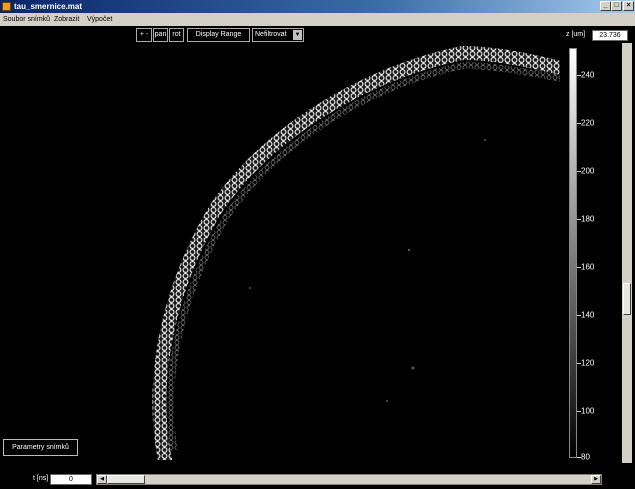 The height and width of the screenshot is (489, 635). I want to click on colorbar-label: 160, so click(588, 267).